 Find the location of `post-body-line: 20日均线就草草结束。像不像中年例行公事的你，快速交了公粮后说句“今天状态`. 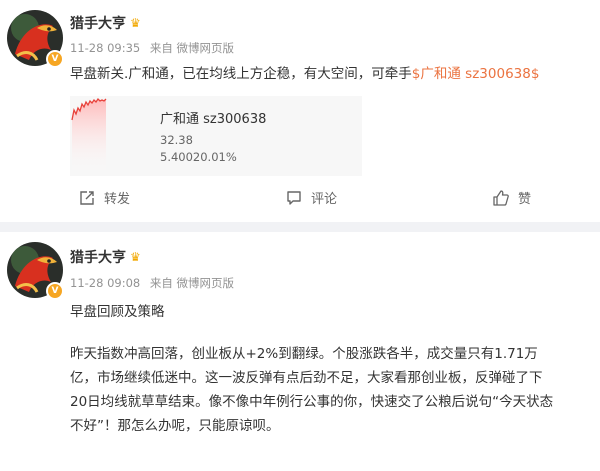

post-body-line: 20日均线就草草结束。像不像中年例行公事的你，快速交了公粮后说句“今天状态 is located at coordinates (312, 402).